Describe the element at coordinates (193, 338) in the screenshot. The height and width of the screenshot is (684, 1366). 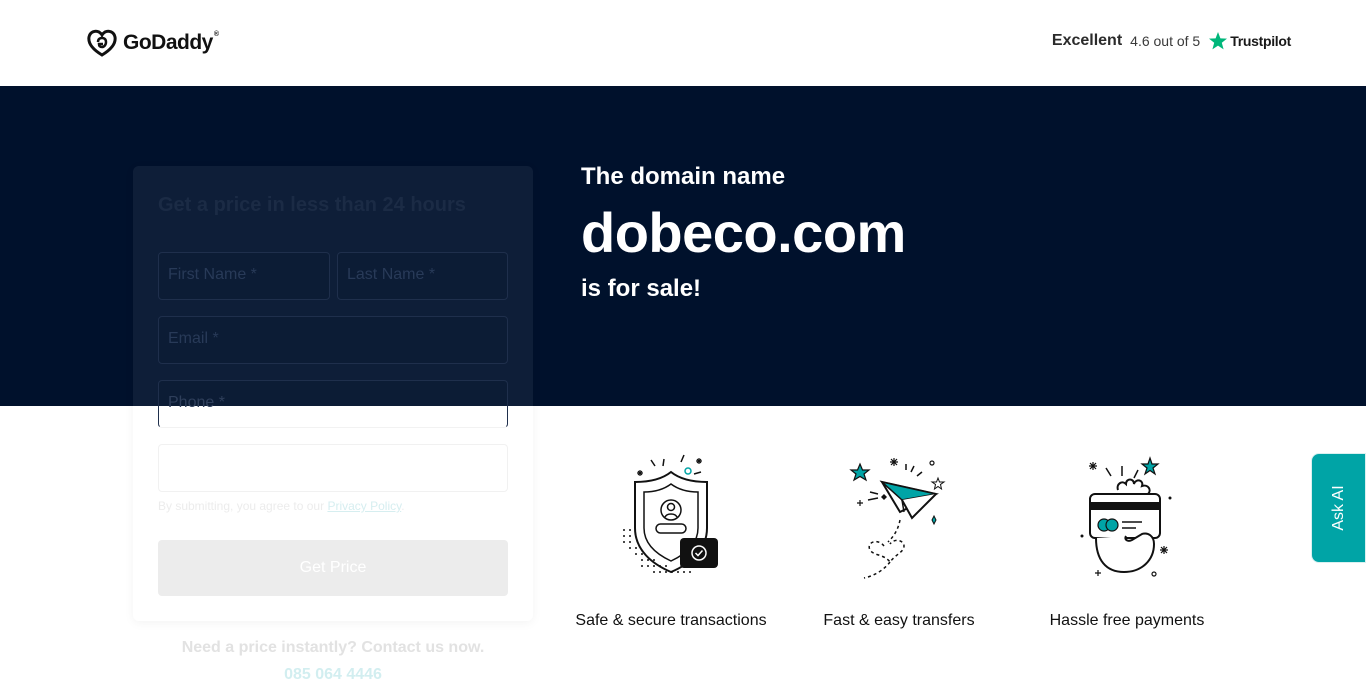
I see `email-placeholder: Email *` at that location.